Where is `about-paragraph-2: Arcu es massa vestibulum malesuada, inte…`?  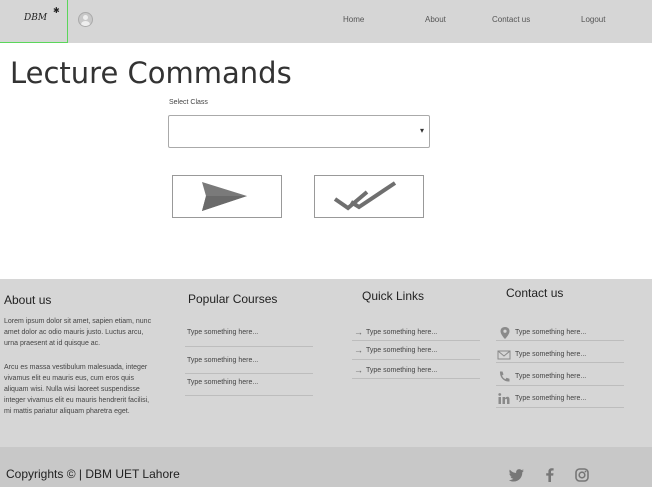 about-paragraph-2: Arcu es massa vestibulum malesuada, inte… is located at coordinates (77, 389).